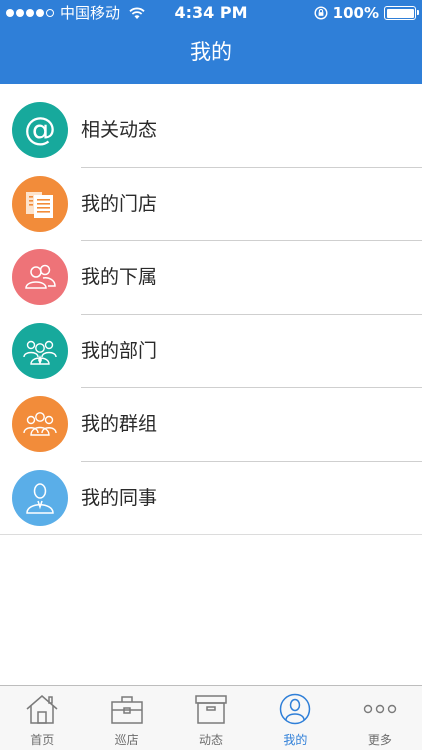 This screenshot has height=750, width=422. What do you see at coordinates (355, 13) in the screenshot?
I see `battery-percent: 100%` at bounding box center [355, 13].